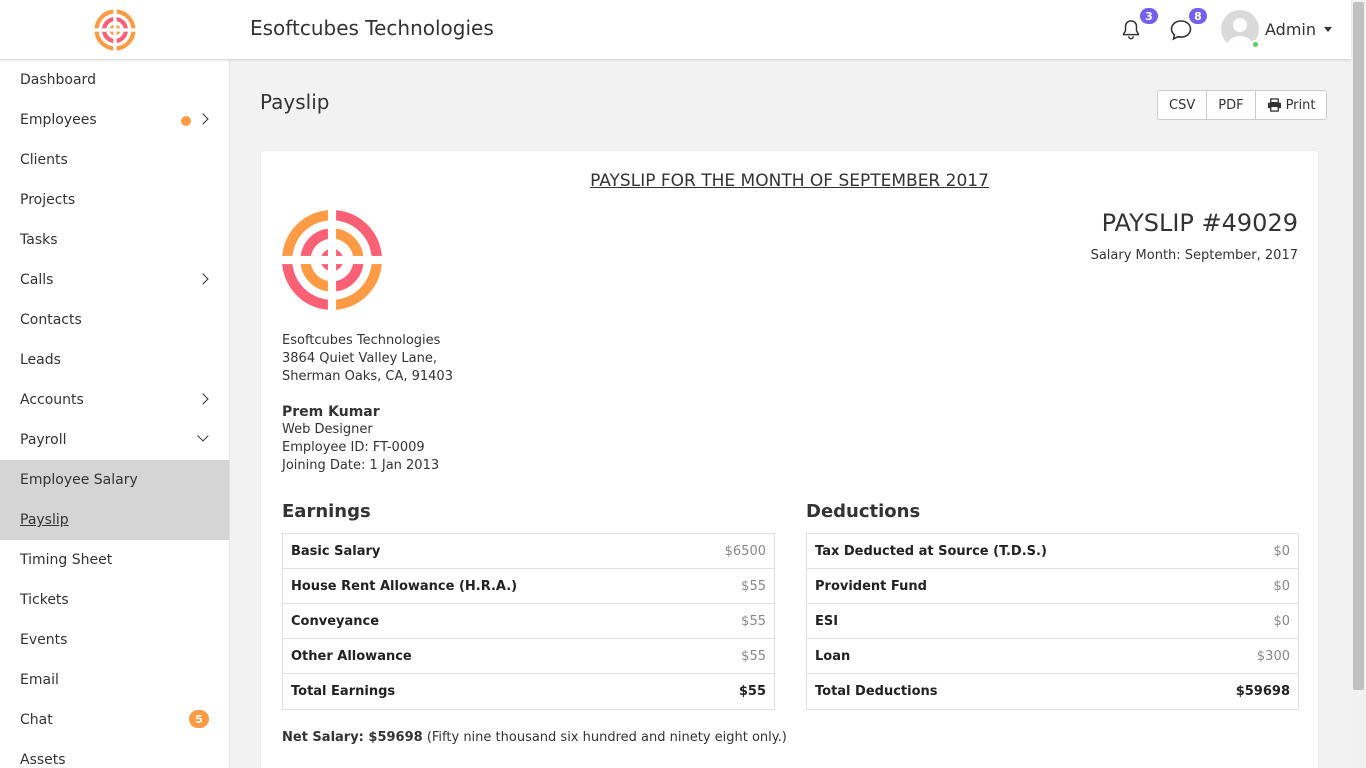 This screenshot has height=768, width=1366. What do you see at coordinates (37, 280) in the screenshot?
I see `sidebar-item-label: Calls` at bounding box center [37, 280].